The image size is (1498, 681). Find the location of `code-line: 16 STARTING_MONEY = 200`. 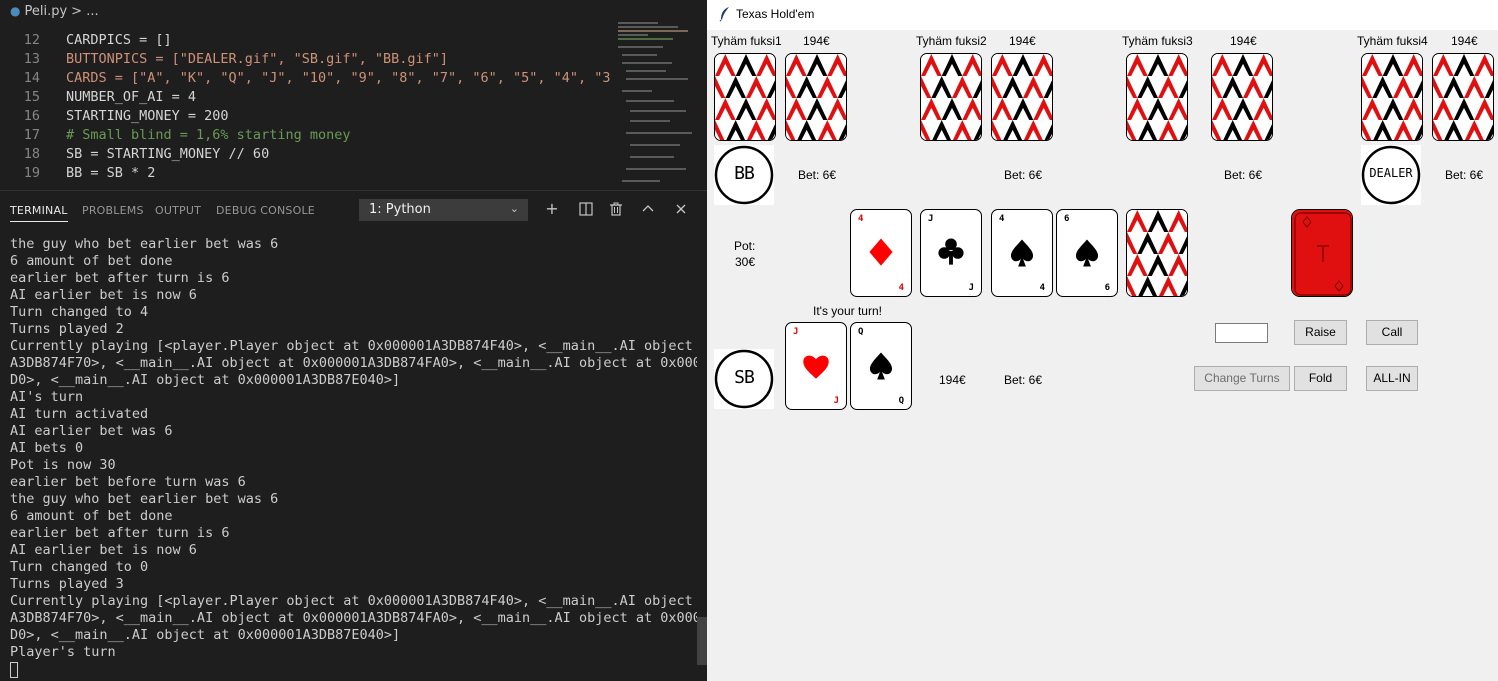

code-line: 16 STARTING_MONEY = 200 is located at coordinates (306, 116).